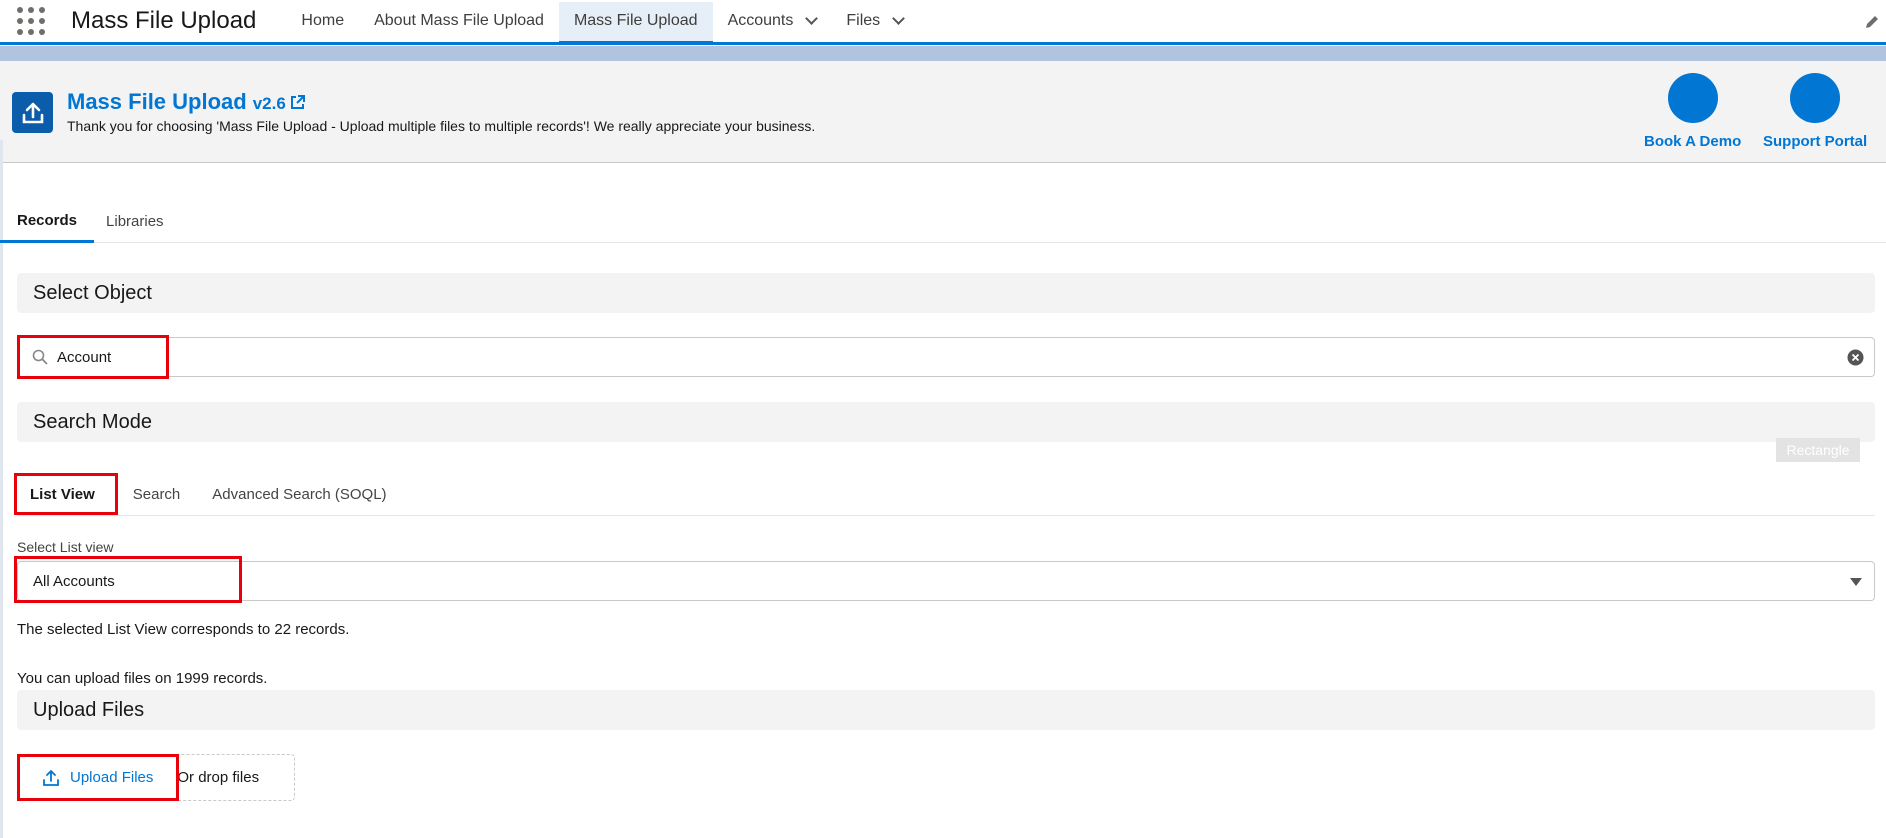  What do you see at coordinates (269, 103) in the screenshot?
I see `version-link: v2.6` at bounding box center [269, 103].